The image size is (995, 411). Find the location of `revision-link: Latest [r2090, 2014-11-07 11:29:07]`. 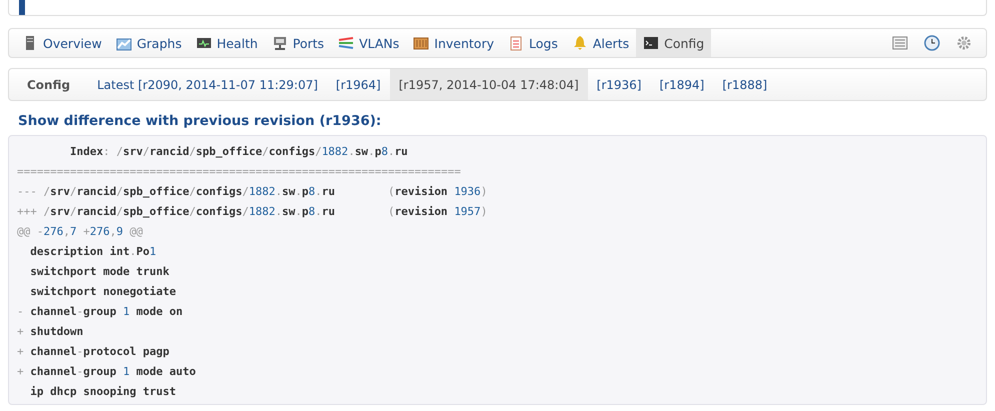

revision-link: Latest [r2090, 2014-11-07 11:29:07] is located at coordinates (207, 84).